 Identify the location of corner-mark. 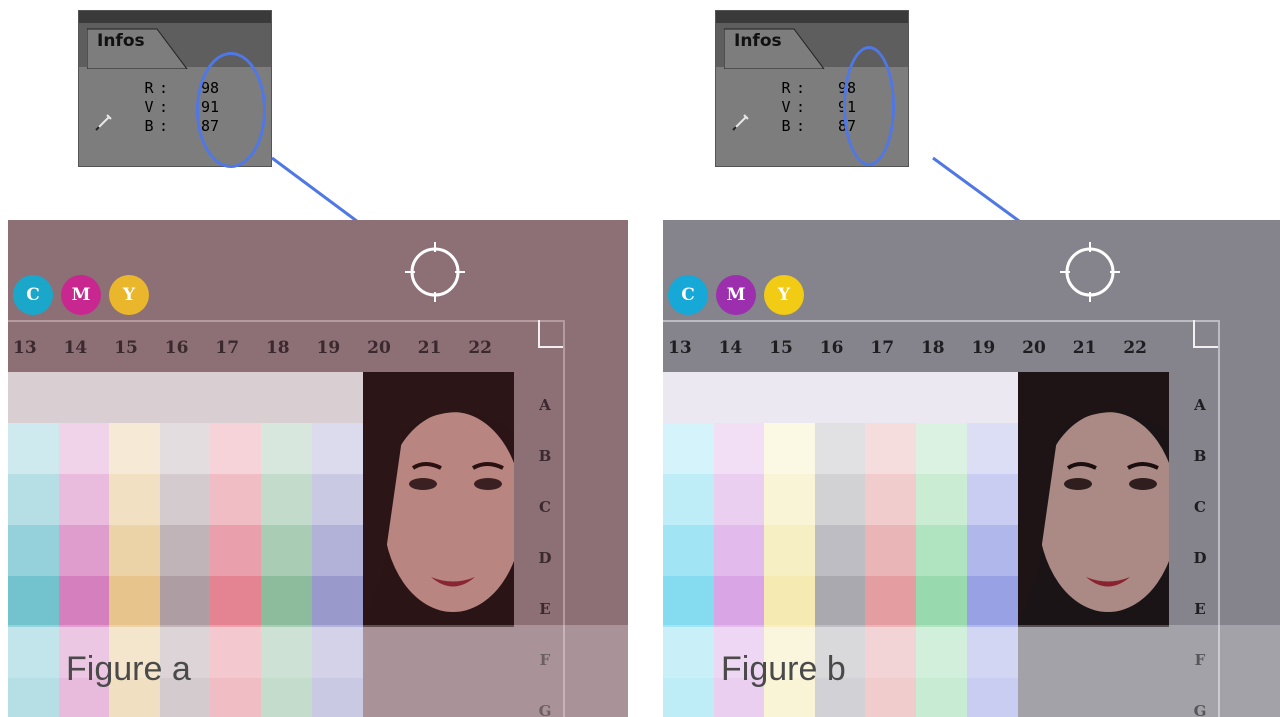
(550, 334).